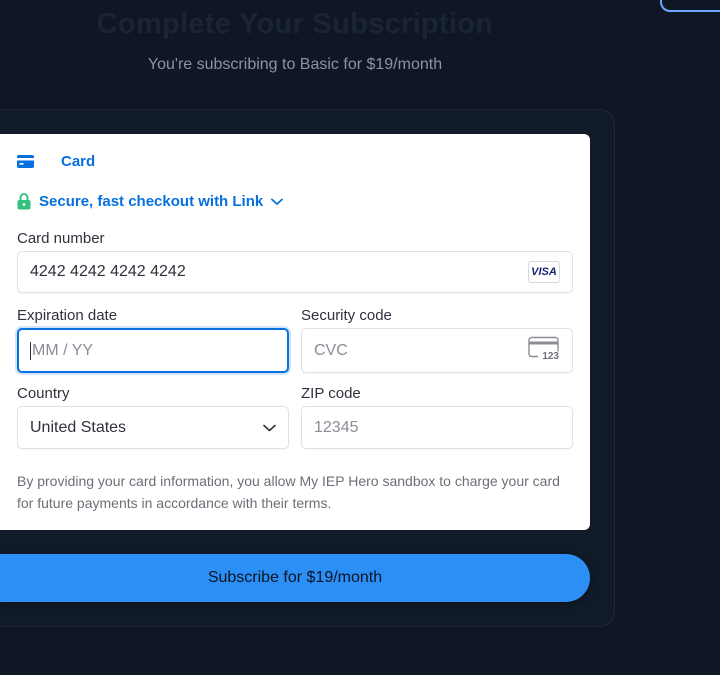  I want to click on top-right-control, so click(690, 6).